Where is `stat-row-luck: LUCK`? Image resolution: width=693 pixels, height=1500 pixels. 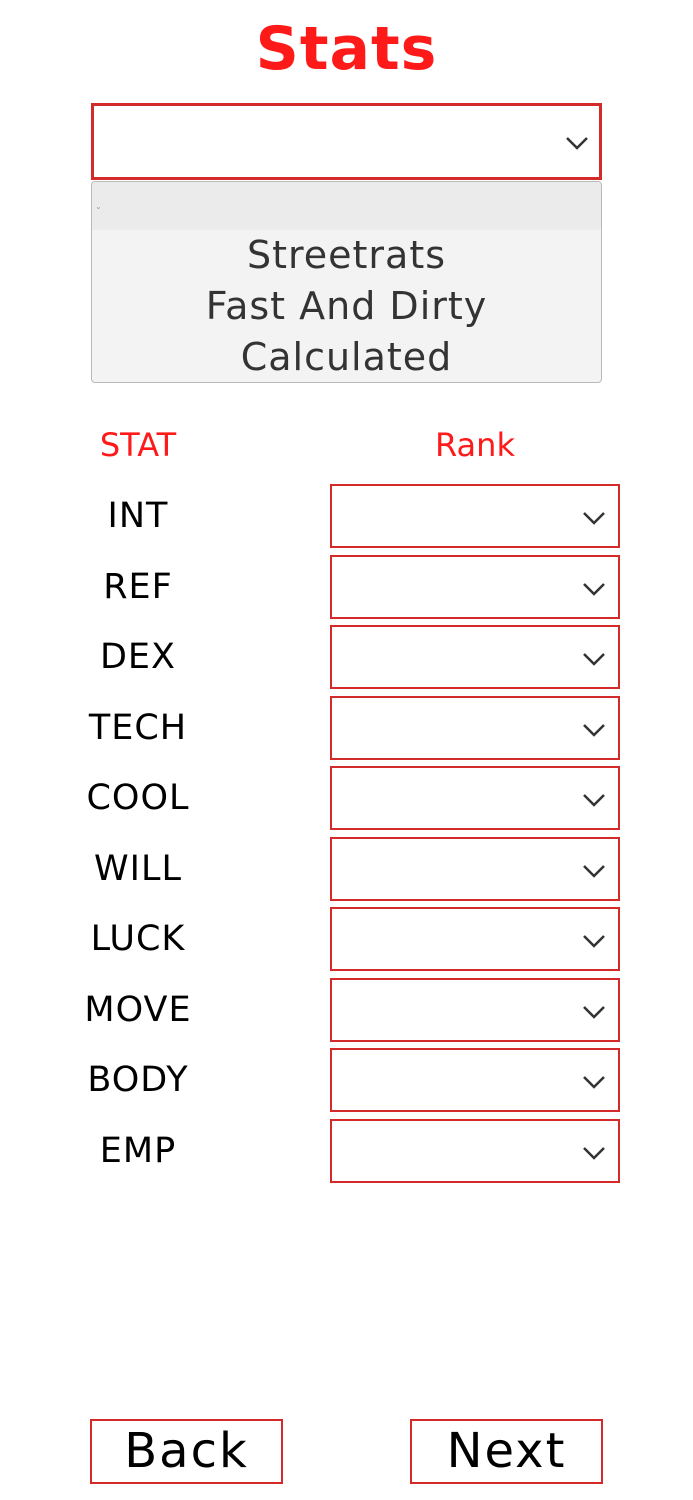 stat-row-luck: LUCK is located at coordinates (346, 939).